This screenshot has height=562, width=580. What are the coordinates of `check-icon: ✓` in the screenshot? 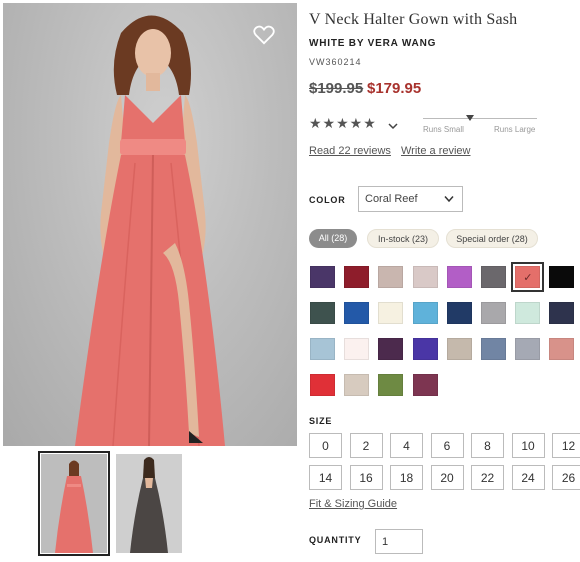 It's located at (528, 278).